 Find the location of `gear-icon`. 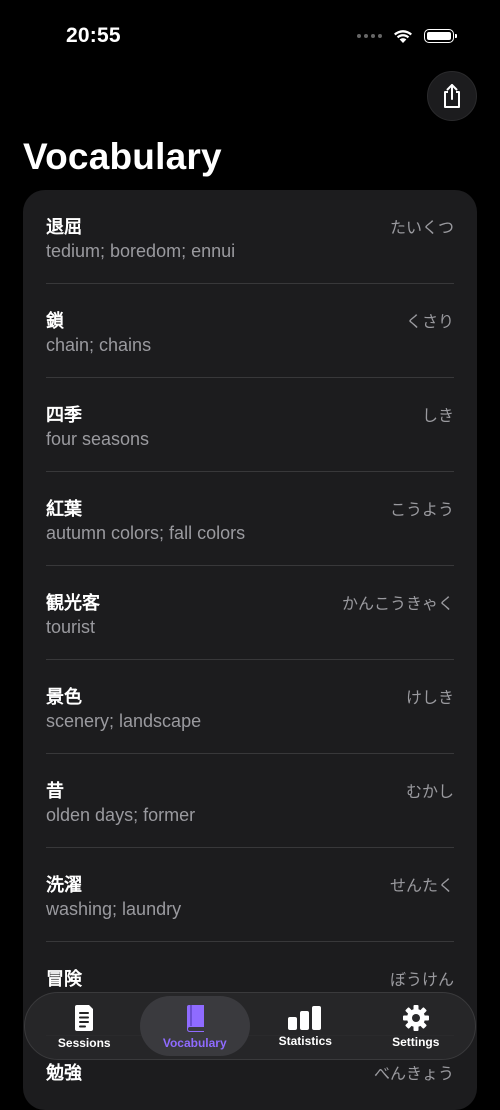

gear-icon is located at coordinates (415, 1017).